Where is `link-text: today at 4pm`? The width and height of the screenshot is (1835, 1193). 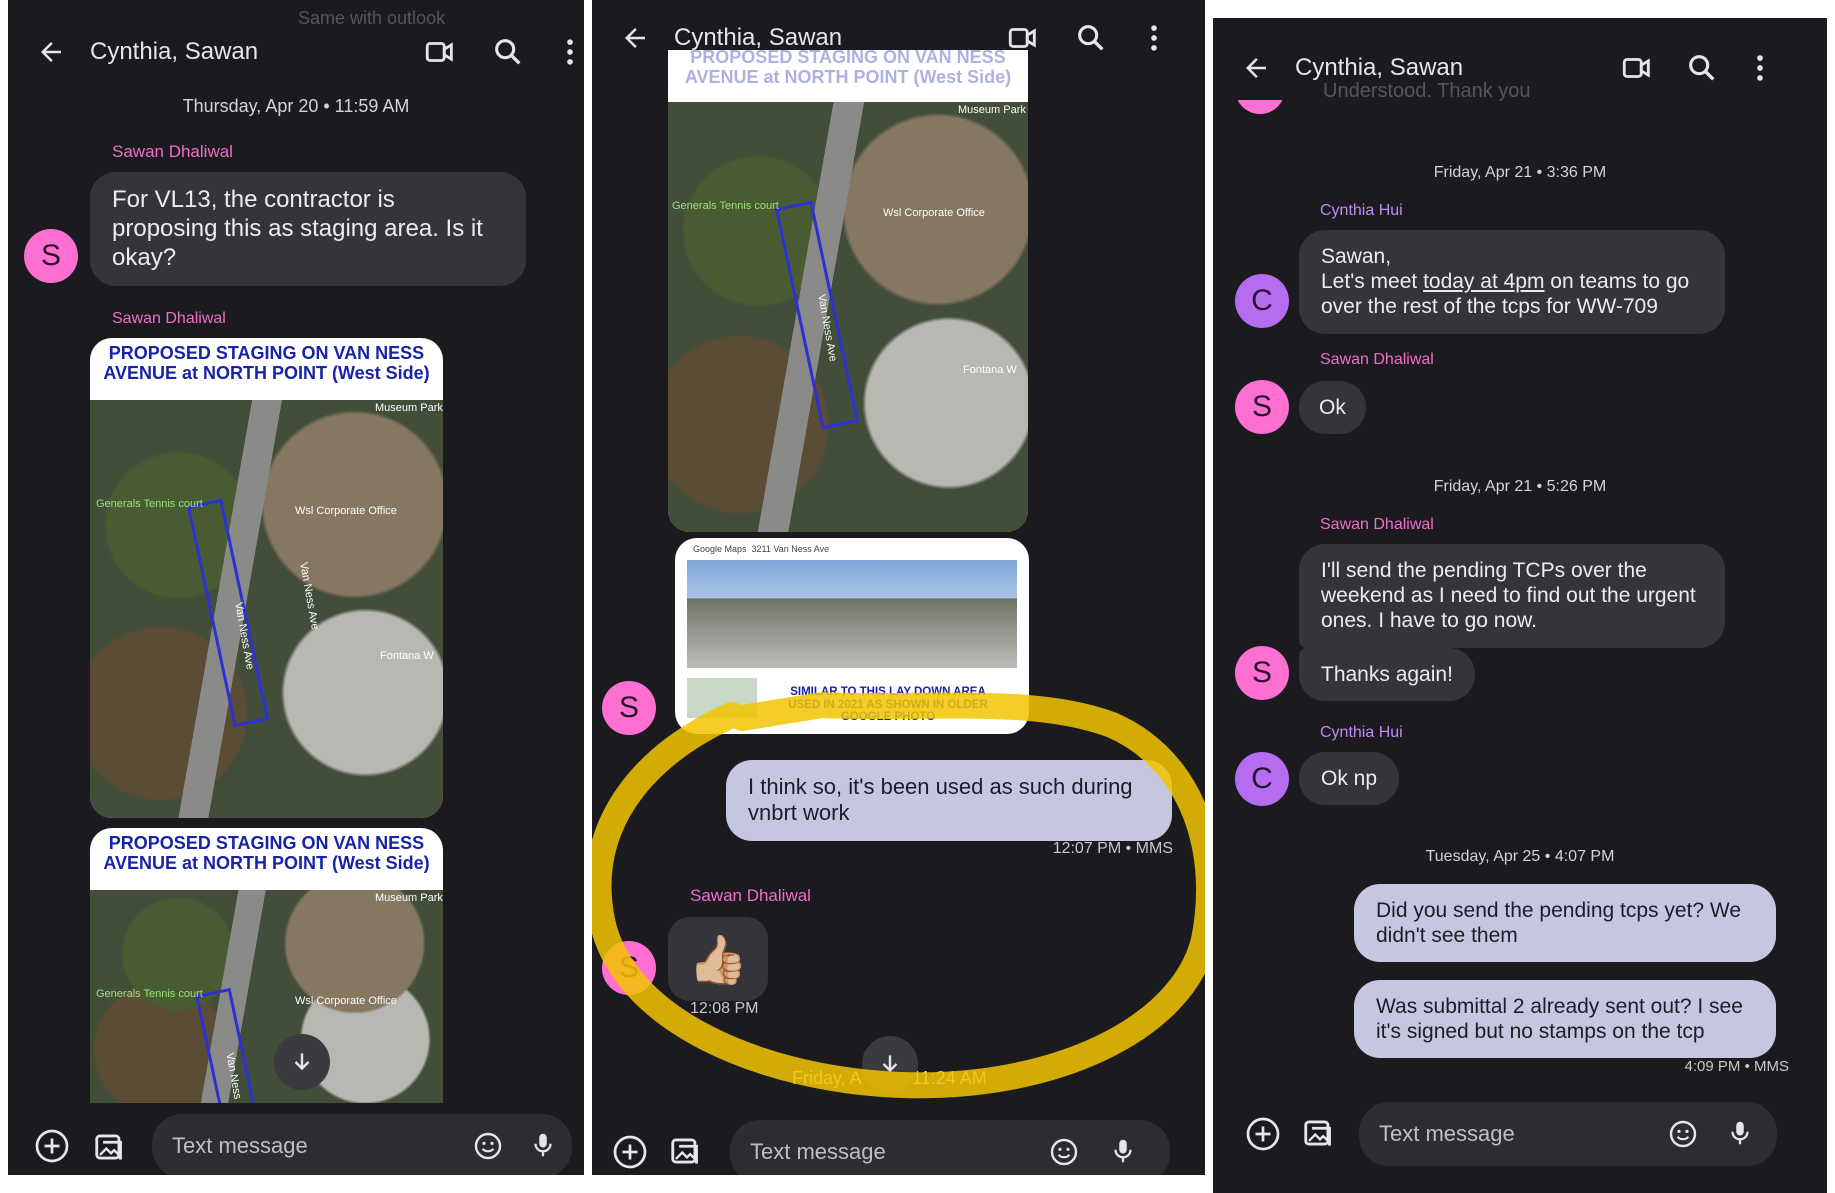
link-text: today at 4pm is located at coordinates (1483, 281).